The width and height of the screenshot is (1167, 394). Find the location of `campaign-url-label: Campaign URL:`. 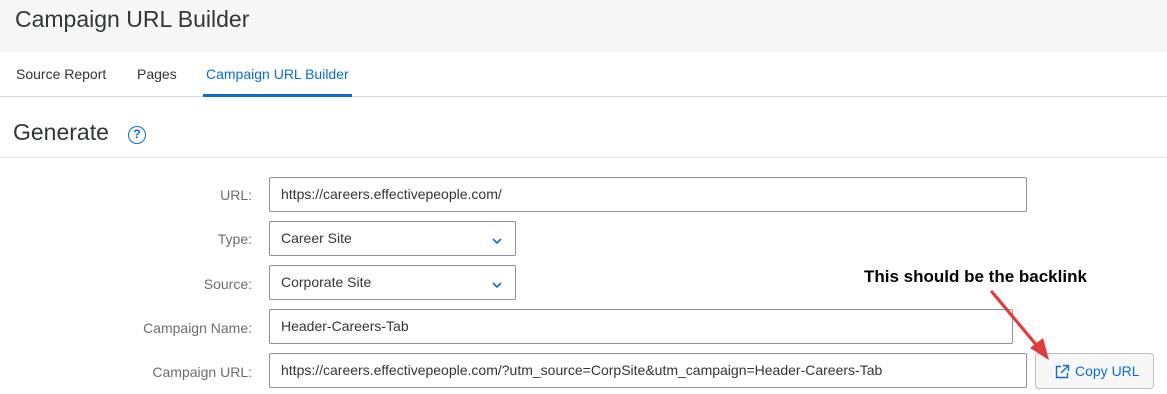

campaign-url-label: Campaign URL: is located at coordinates (202, 372).